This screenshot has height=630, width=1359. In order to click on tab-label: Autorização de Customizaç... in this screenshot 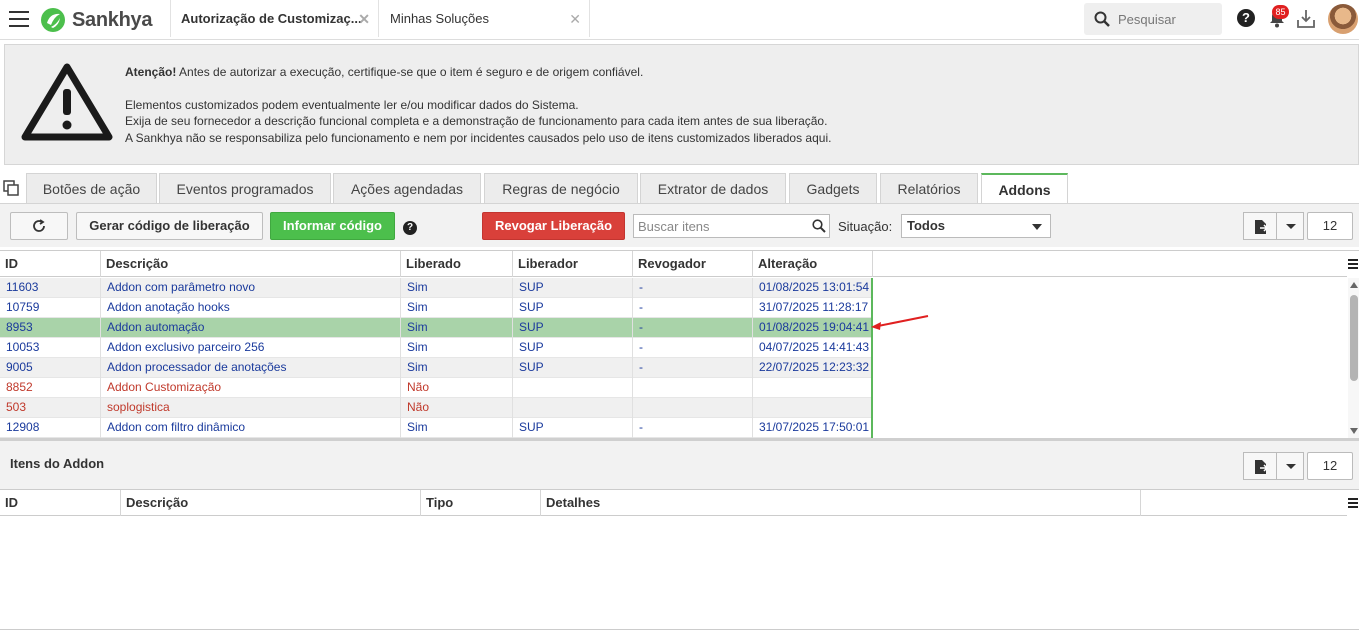, I will do `click(271, 18)`.